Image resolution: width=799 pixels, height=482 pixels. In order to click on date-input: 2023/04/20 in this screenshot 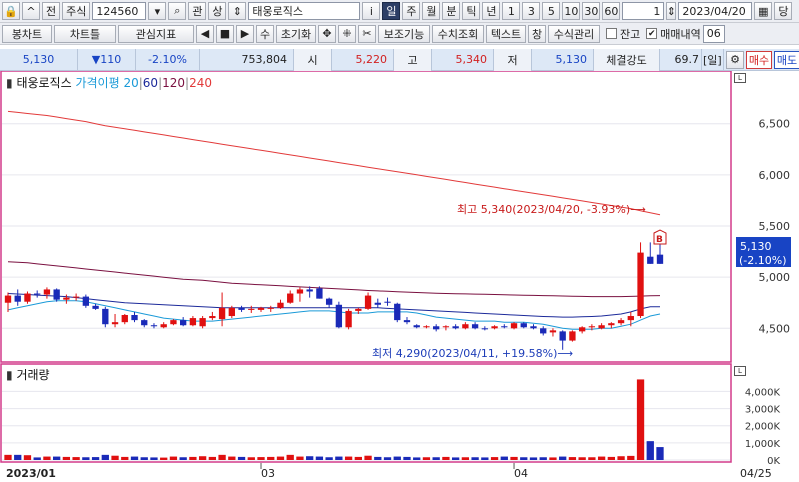, I will do `click(715, 11)`.